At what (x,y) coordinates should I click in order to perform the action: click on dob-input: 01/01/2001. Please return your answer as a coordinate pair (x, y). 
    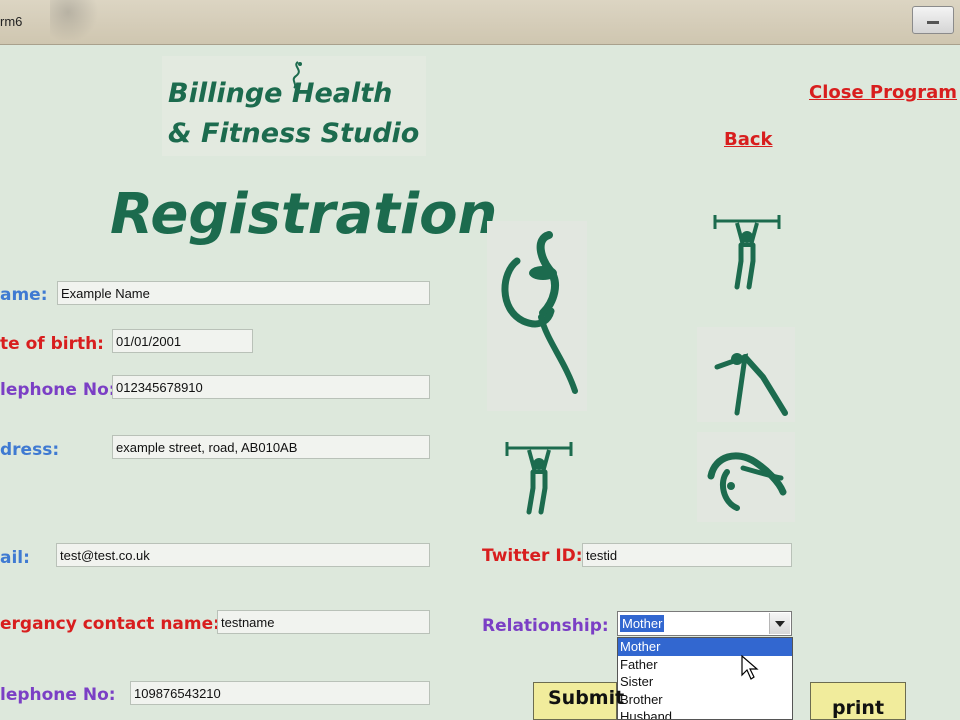
    Looking at the image, I should click on (182, 341).